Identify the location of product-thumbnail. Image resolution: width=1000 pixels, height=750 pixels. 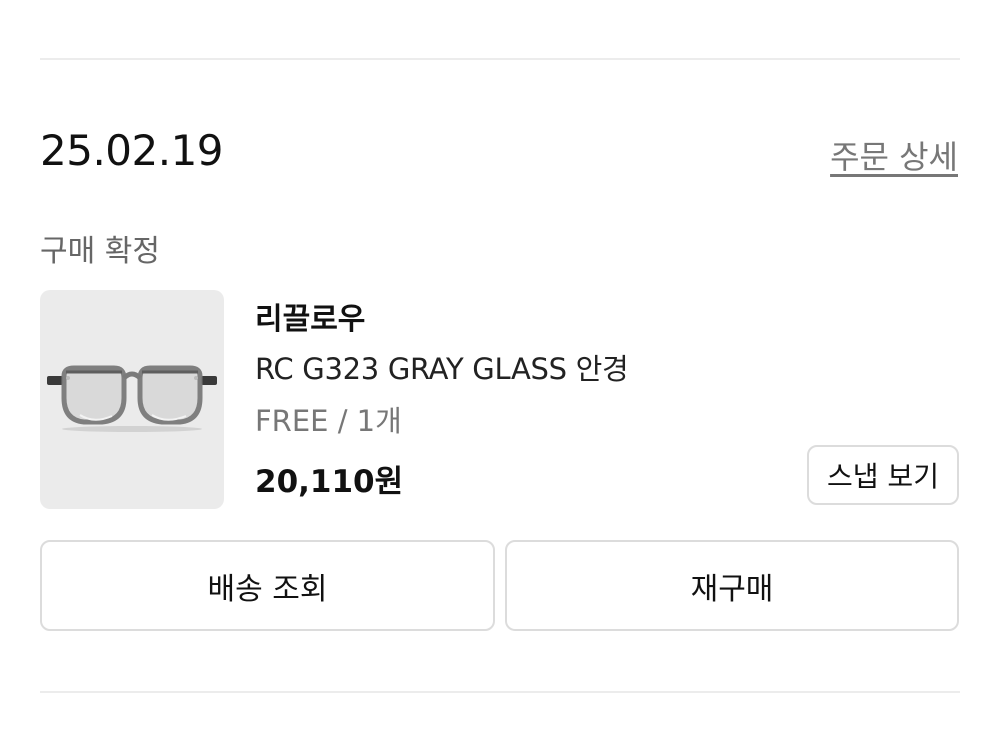
(132, 399).